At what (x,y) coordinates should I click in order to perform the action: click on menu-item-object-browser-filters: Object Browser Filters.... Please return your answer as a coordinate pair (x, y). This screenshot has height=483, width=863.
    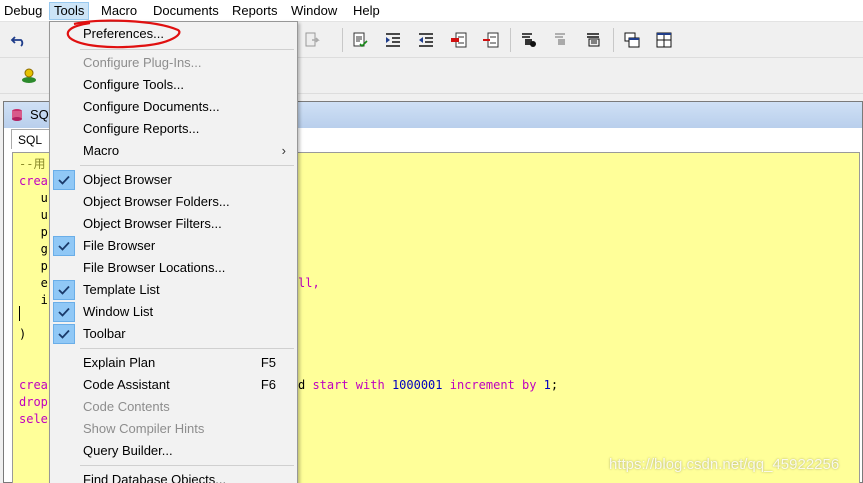
    Looking at the image, I should click on (174, 224).